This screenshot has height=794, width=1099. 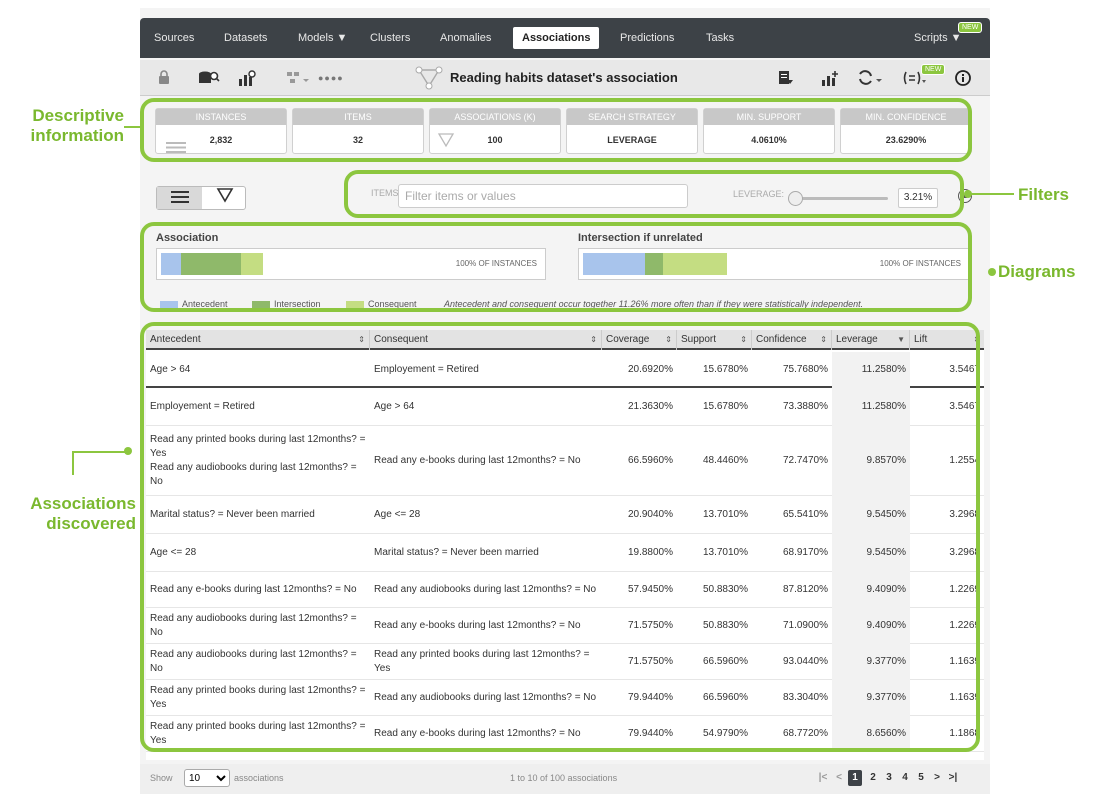 What do you see at coordinates (792, 340) in the screenshot?
I see `column-confidence: Confidence ⇕` at bounding box center [792, 340].